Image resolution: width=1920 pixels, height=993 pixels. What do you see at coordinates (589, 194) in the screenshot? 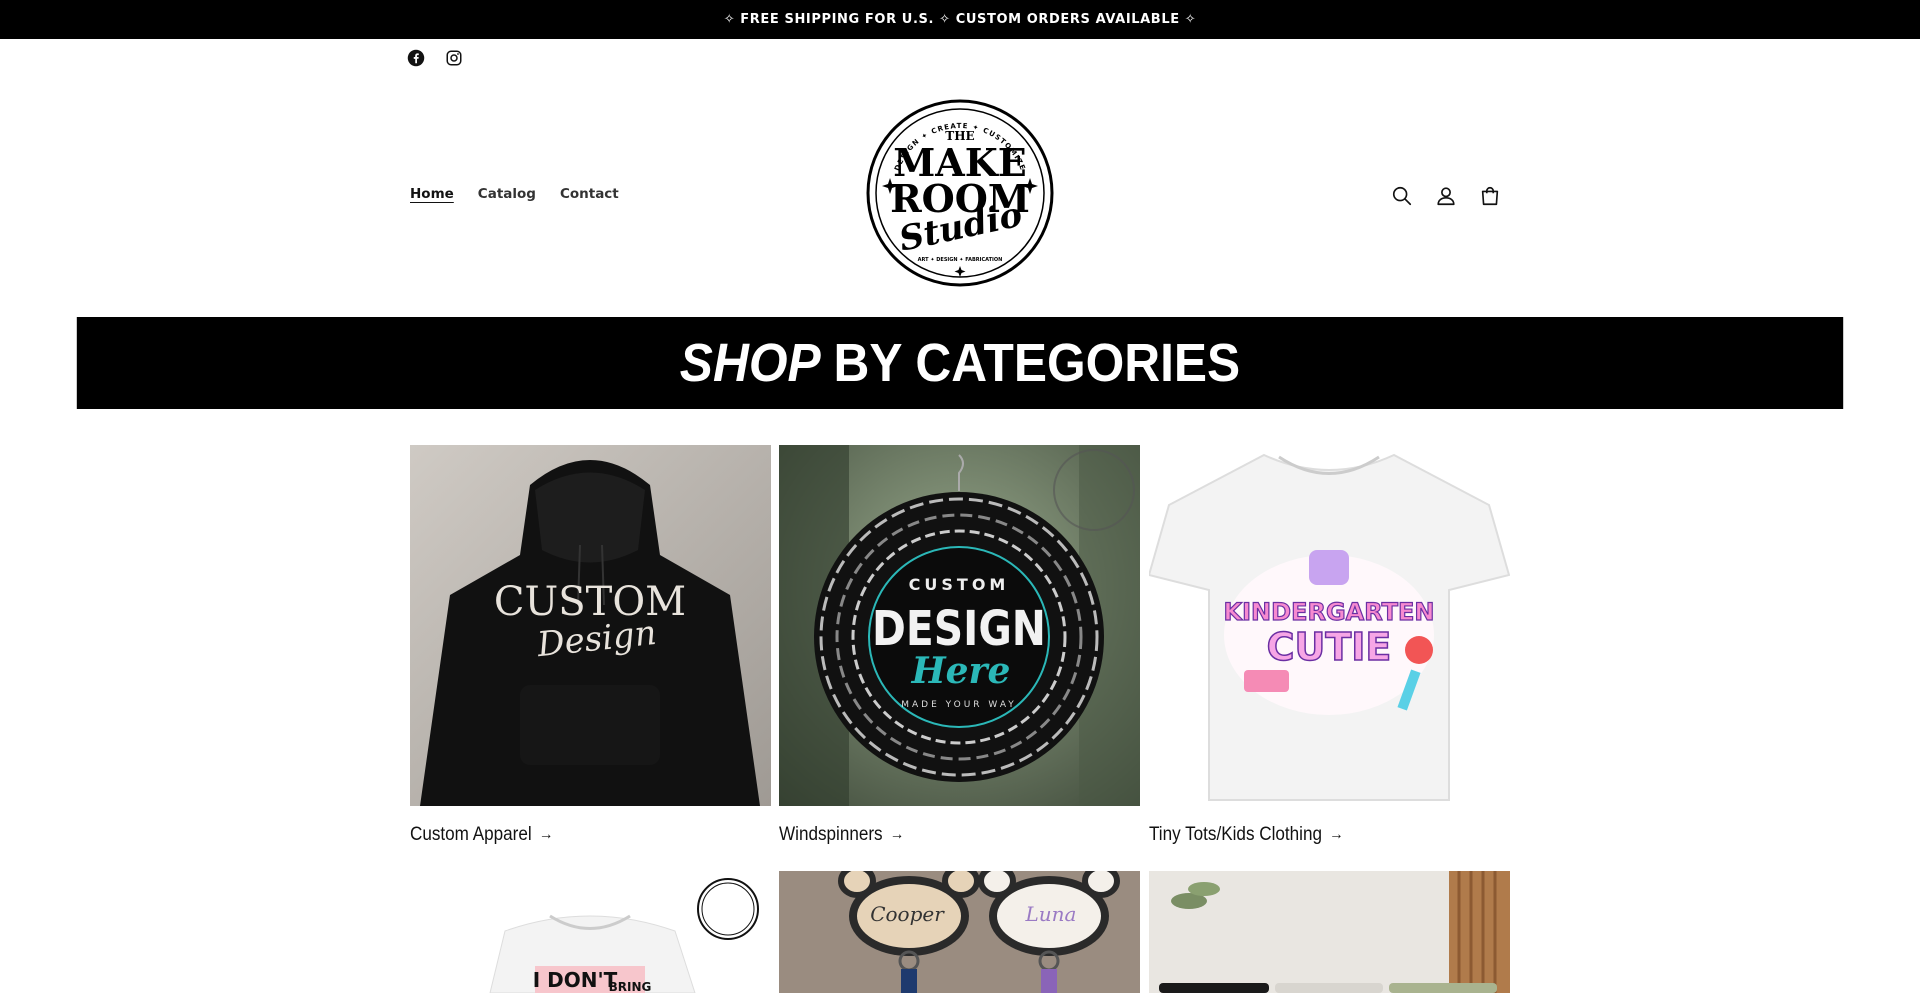
I see `nav-contact: Contact` at bounding box center [589, 194].